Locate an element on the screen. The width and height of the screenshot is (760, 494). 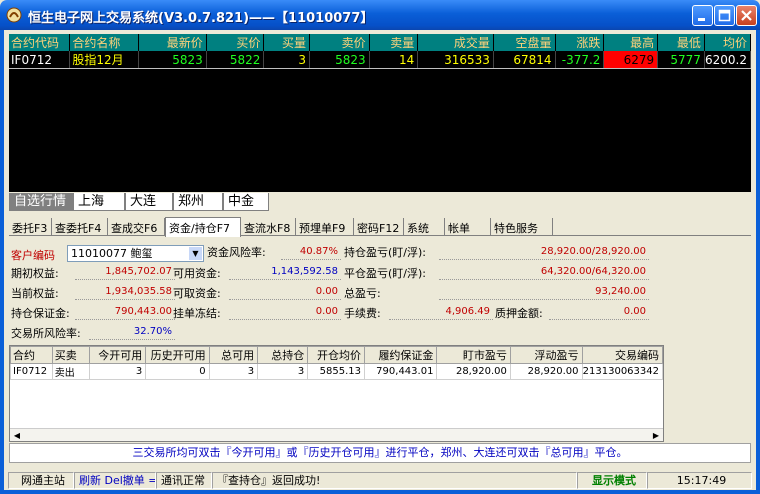
title-bar: 恒生电子网上交易系统(V3.0.7.821)——【11010077】 is located at coordinates (380, 15).